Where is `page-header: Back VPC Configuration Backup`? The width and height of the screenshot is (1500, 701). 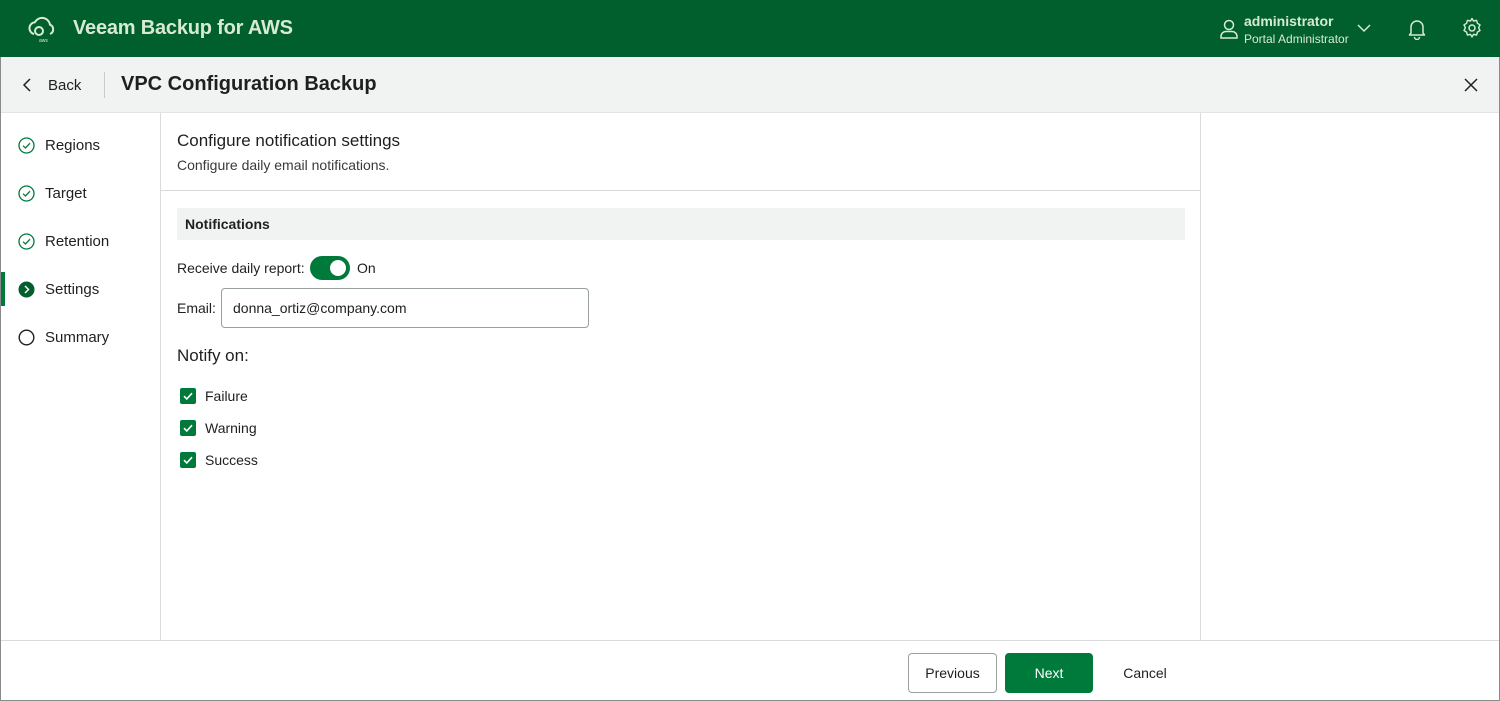 page-header: Back VPC Configuration Backup is located at coordinates (750, 85).